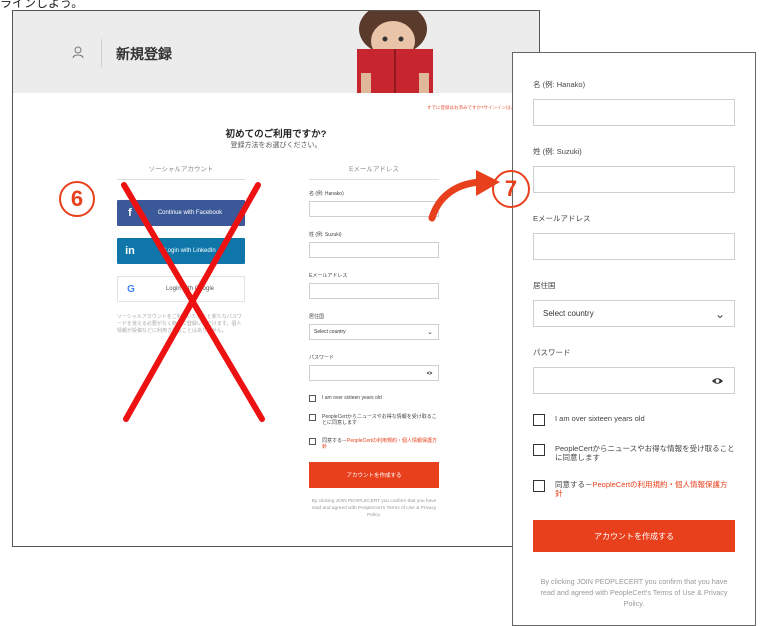  Describe the element at coordinates (144, 54) in the screenshot. I see `page-title: 新規登録` at that location.